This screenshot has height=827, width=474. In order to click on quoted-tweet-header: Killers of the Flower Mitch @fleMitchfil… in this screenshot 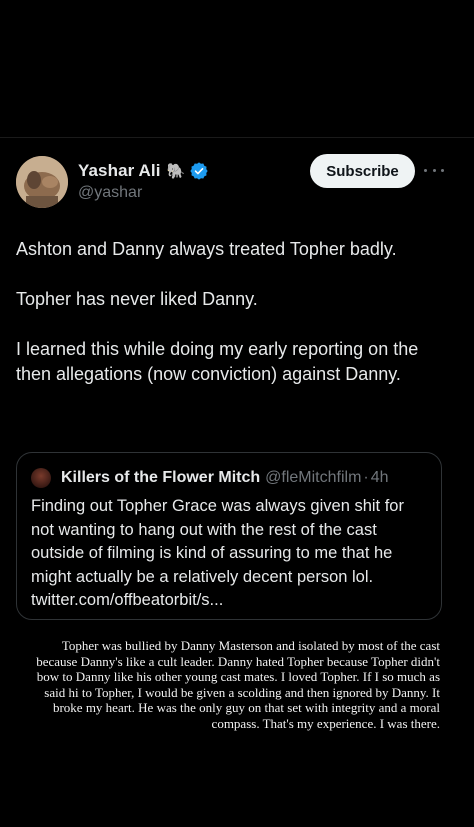, I will do `click(210, 478)`.